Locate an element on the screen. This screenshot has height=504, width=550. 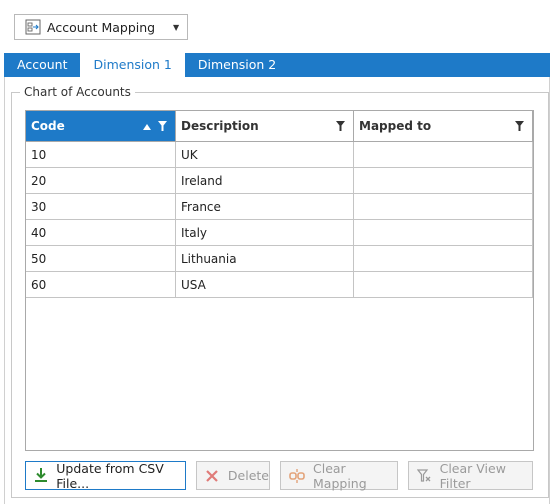
grid-header: Code Description Mapped to is located at coordinates (279, 126).